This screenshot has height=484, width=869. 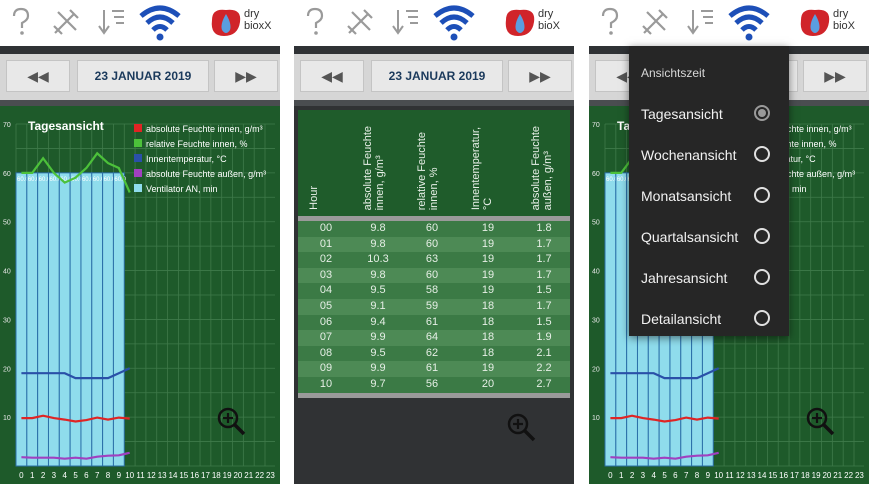 What do you see at coordinates (673, 73) in the screenshot?
I see `menu-title: Ansichtszeit` at bounding box center [673, 73].